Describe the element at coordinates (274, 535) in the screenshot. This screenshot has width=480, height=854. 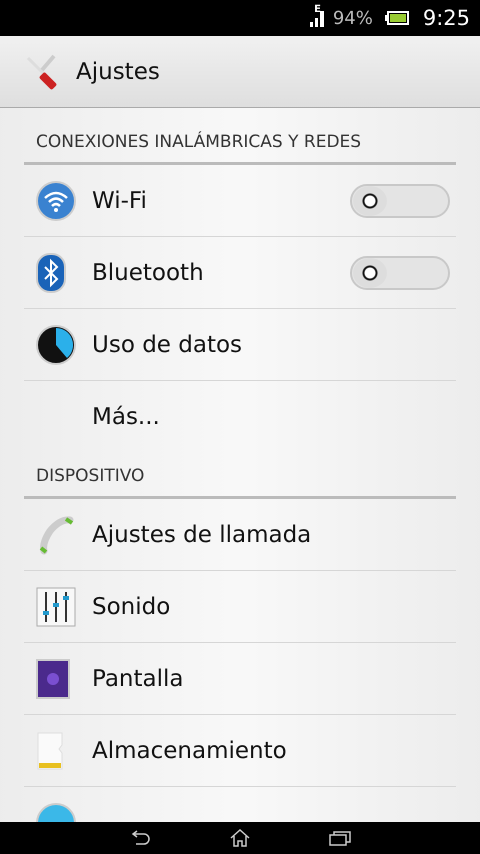
I see `setting-item: Ajustes de llamada` at that location.